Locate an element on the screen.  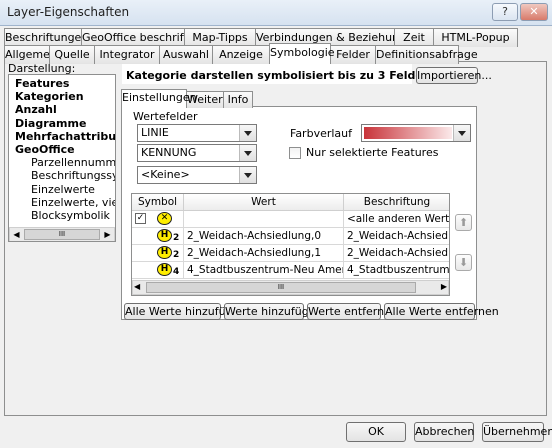
tab-einstellungen: Einstellungen is located at coordinates (159, 98).